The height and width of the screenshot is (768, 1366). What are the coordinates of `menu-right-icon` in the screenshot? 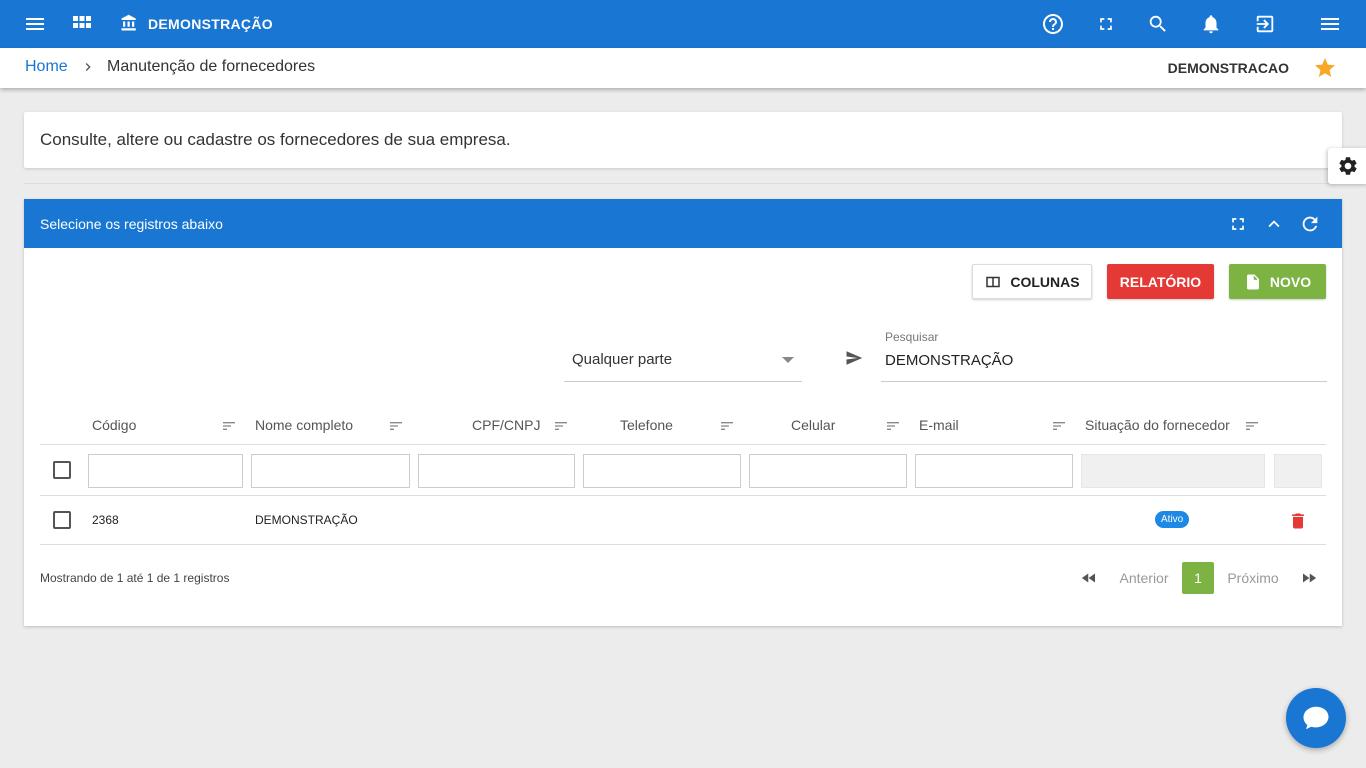 It's located at (1330, 24).